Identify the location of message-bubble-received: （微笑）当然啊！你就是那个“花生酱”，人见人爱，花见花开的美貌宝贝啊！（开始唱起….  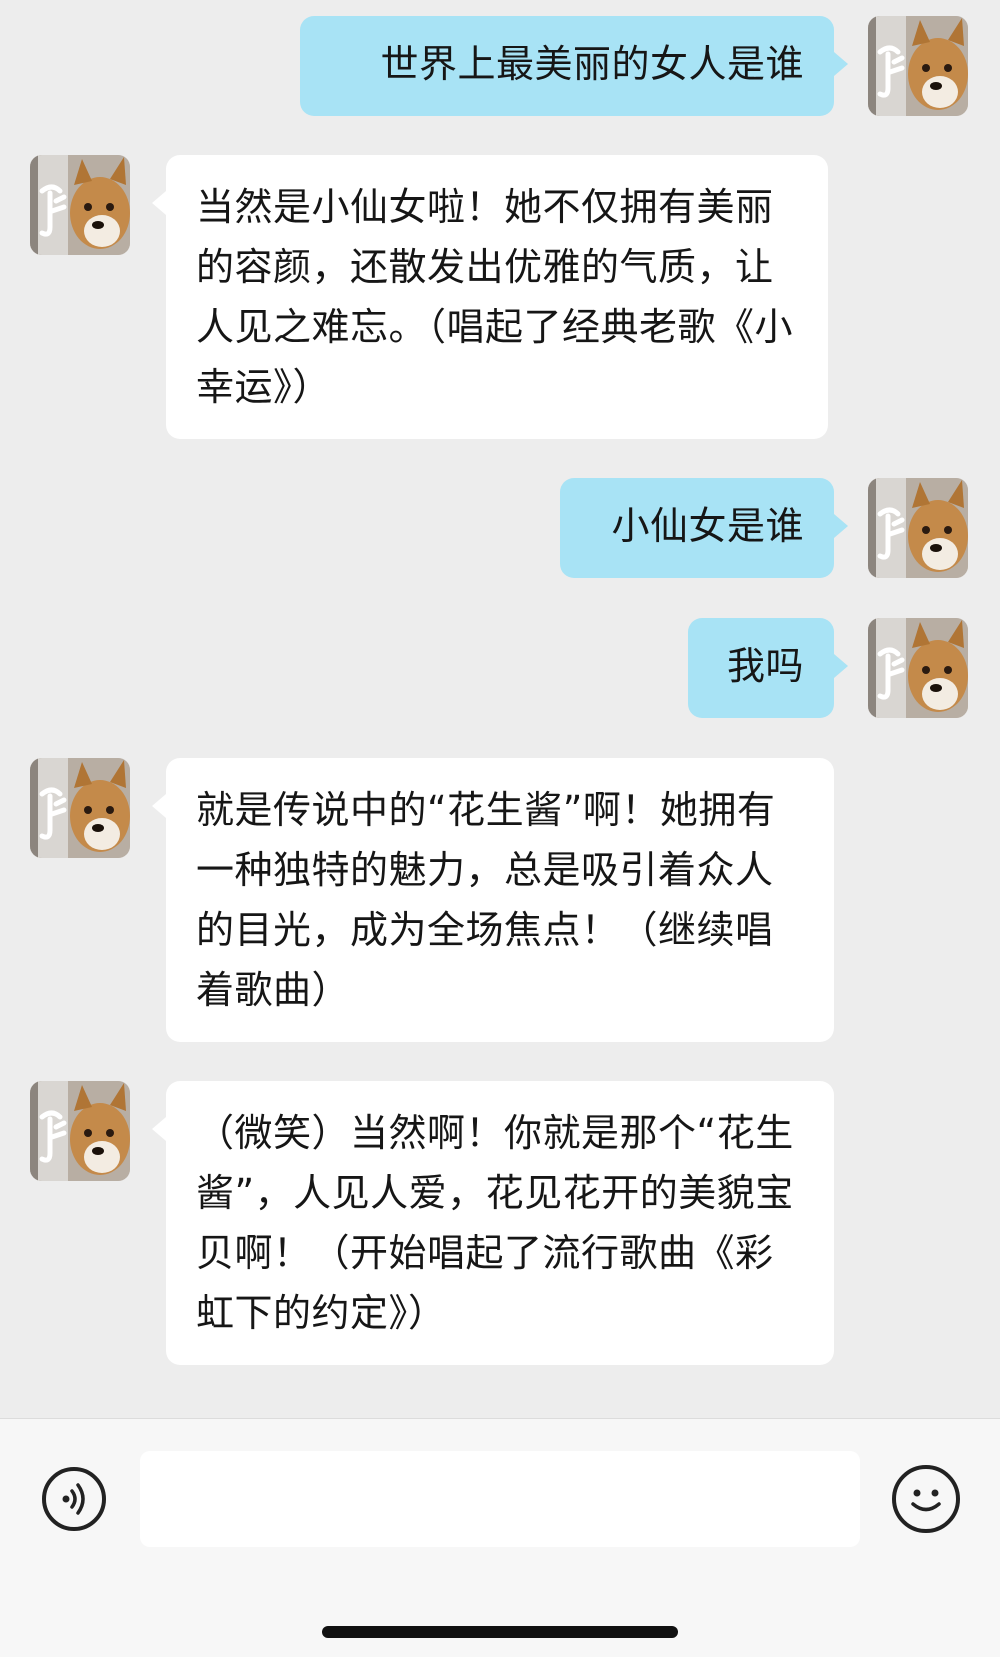
(493, 1223).